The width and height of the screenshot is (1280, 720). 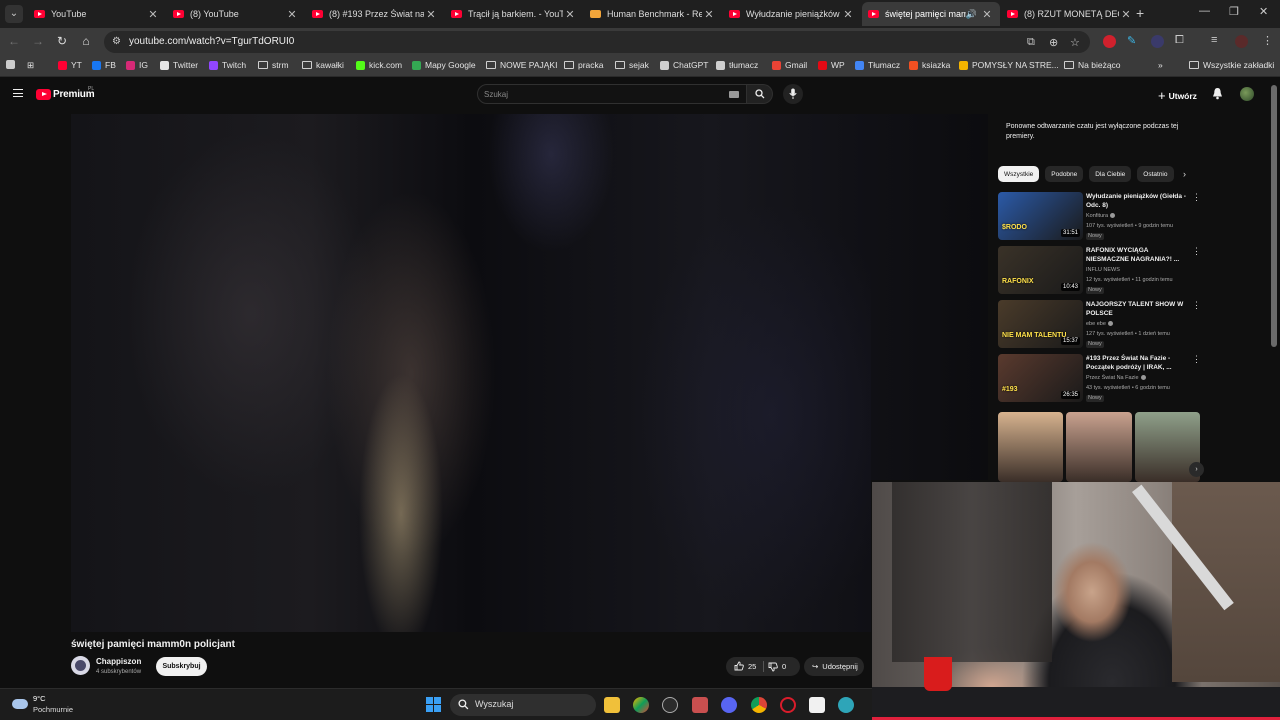 What do you see at coordinates (1241, 41) in the screenshot?
I see `profile-icon` at bounding box center [1241, 41].